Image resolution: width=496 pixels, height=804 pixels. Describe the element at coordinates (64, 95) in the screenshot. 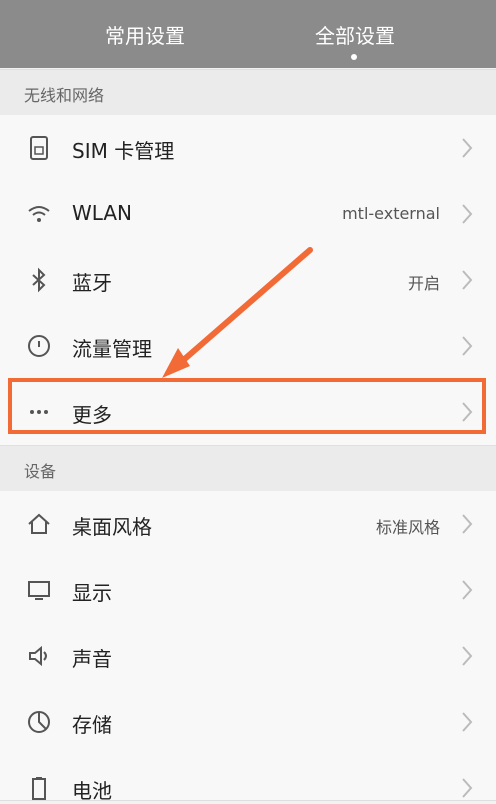

I see `section-title: 无线和网络` at that location.